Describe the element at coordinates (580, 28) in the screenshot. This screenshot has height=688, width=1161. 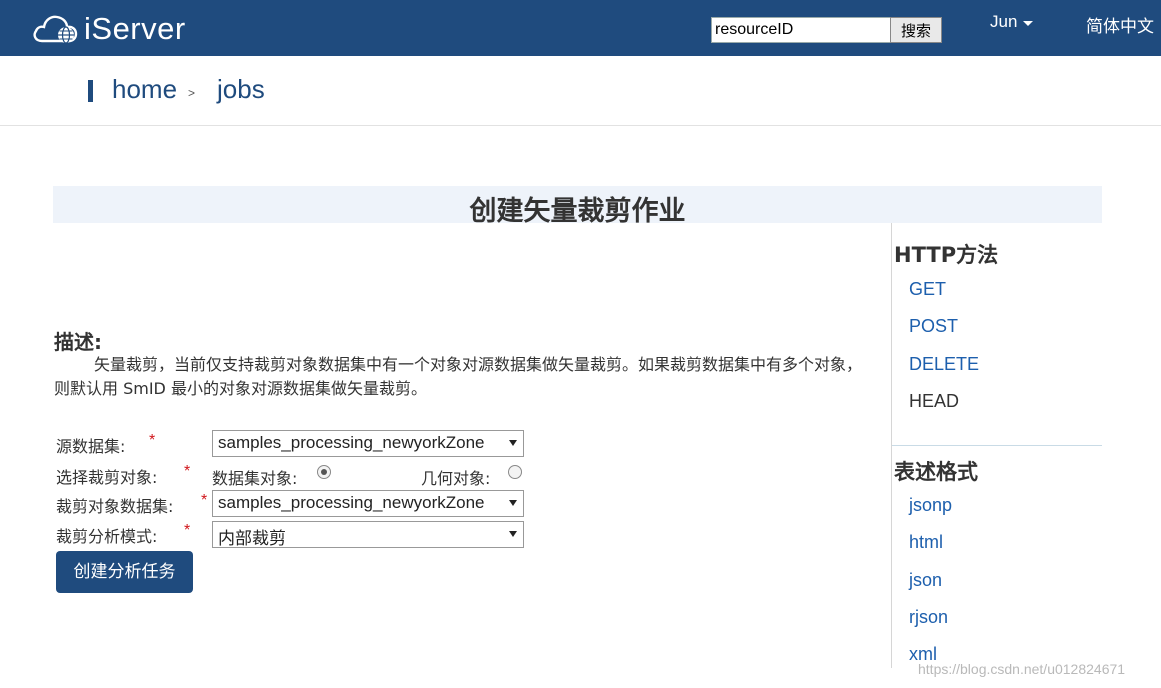
I see `top-navbar: iServer 搜索 Jun 简体中文` at that location.